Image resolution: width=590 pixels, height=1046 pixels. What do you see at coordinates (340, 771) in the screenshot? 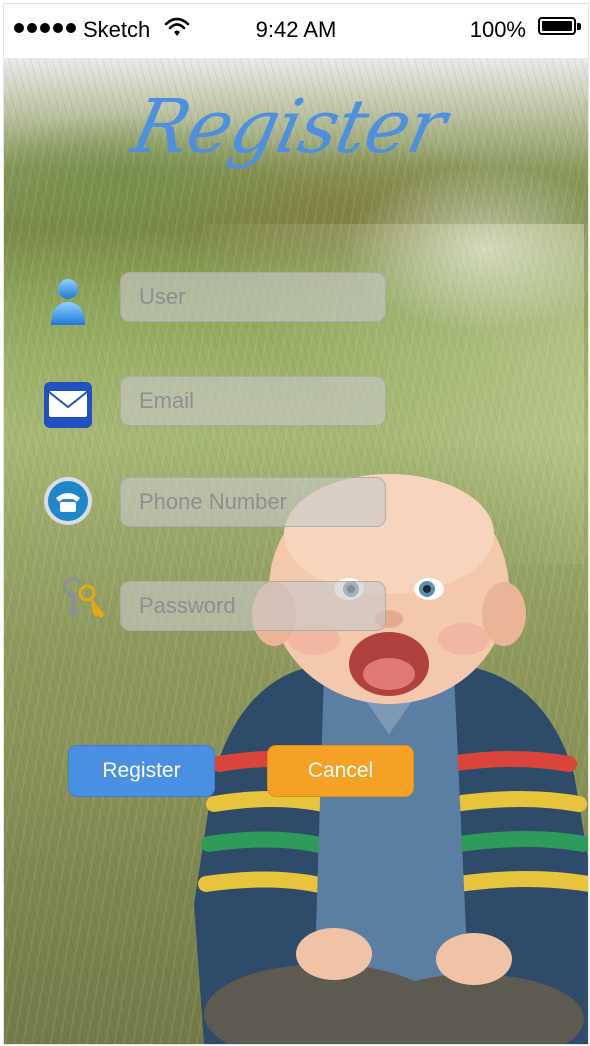
I see `cancel-button: Cancel` at bounding box center [340, 771].